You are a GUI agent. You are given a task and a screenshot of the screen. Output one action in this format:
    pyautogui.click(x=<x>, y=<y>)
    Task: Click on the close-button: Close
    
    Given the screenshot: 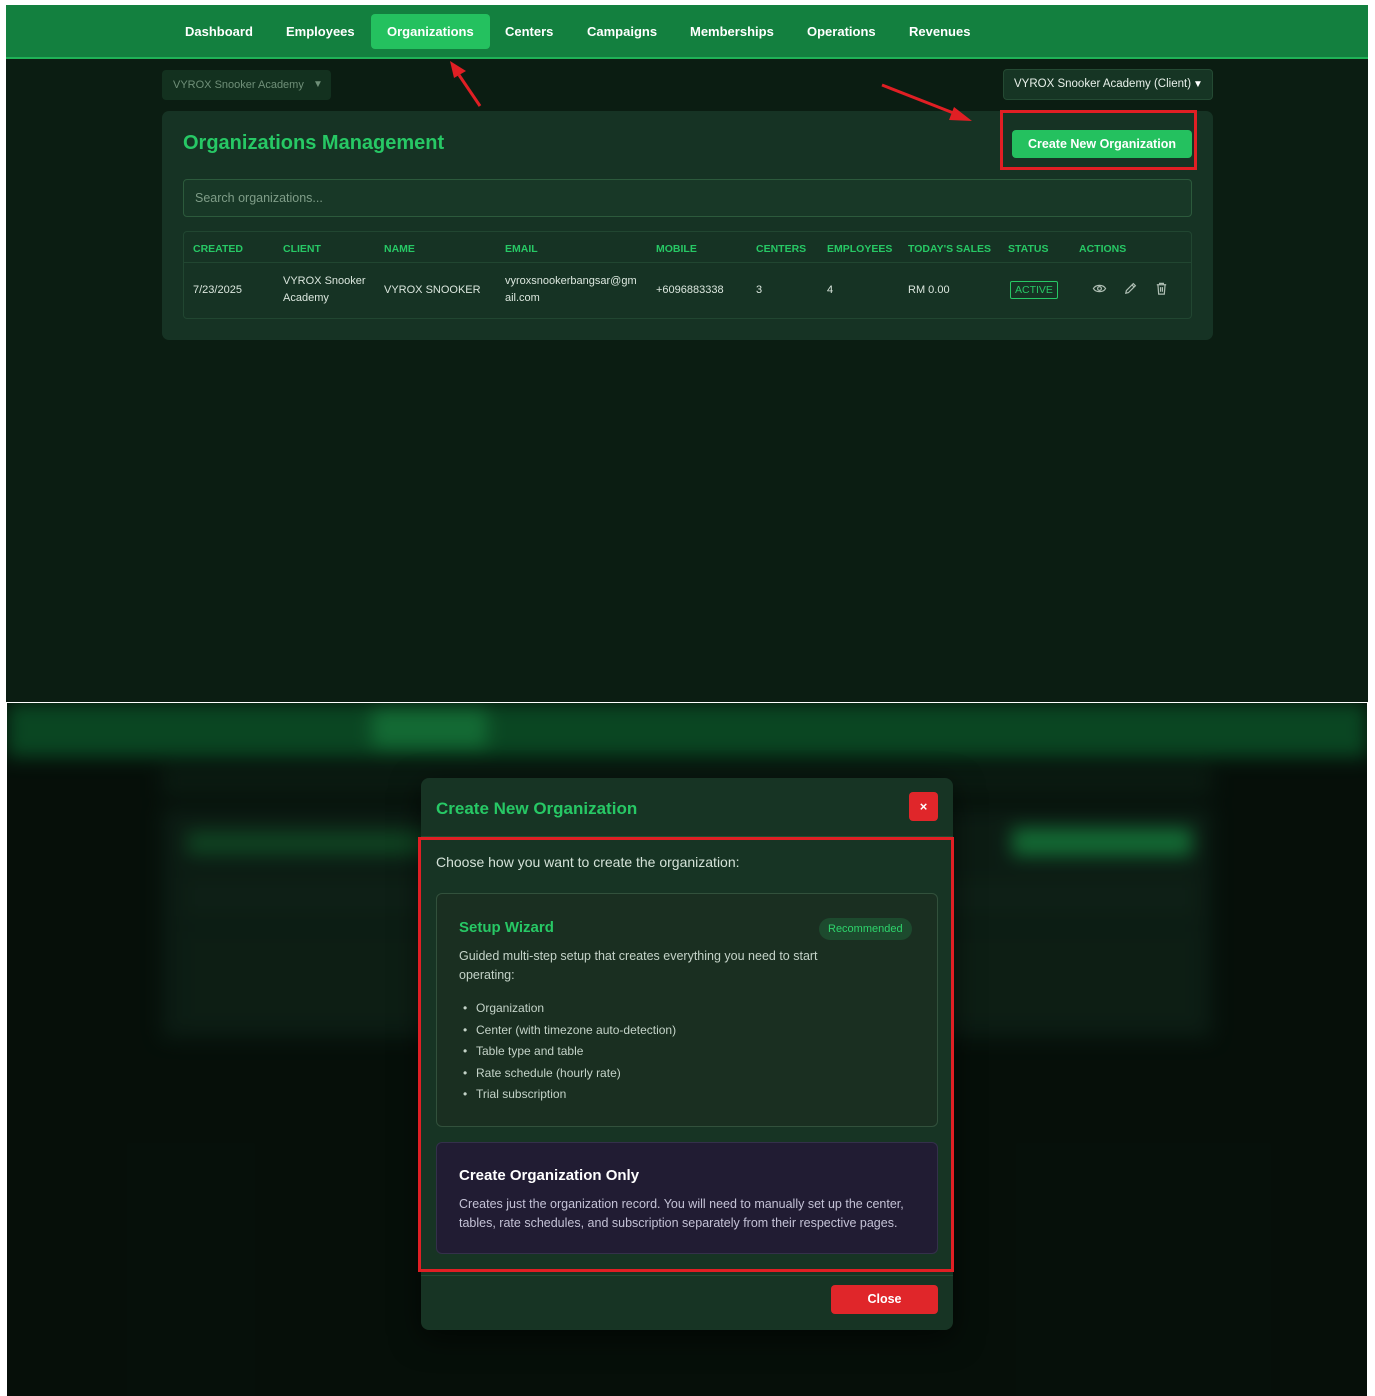 What is the action you would take?
    pyautogui.click(x=884, y=1299)
    